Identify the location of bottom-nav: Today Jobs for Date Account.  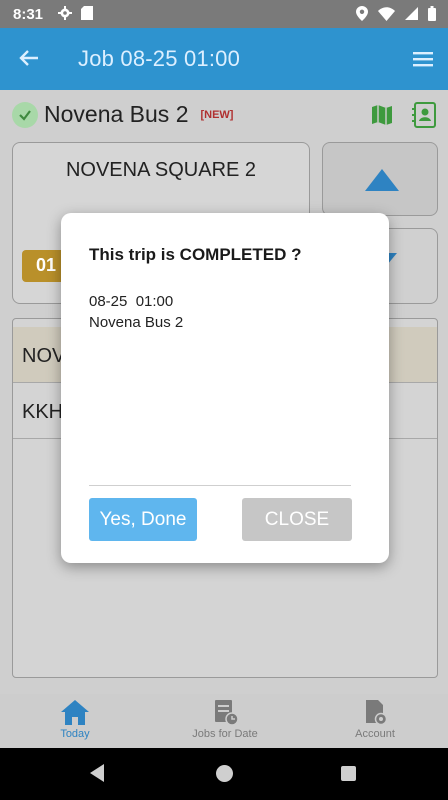
(224, 721).